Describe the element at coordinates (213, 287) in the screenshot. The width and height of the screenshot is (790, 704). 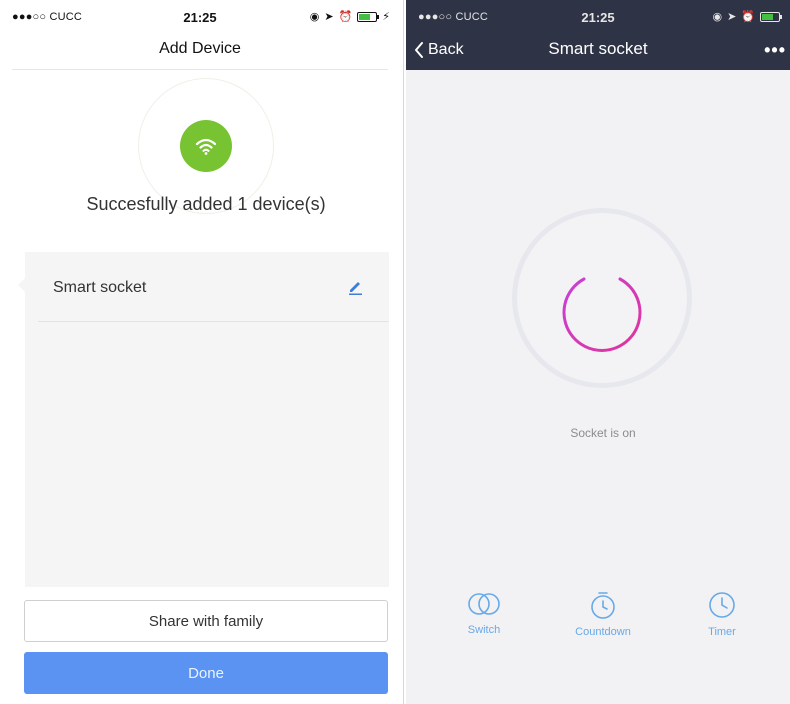
I see `list-item: Smart socket` at that location.